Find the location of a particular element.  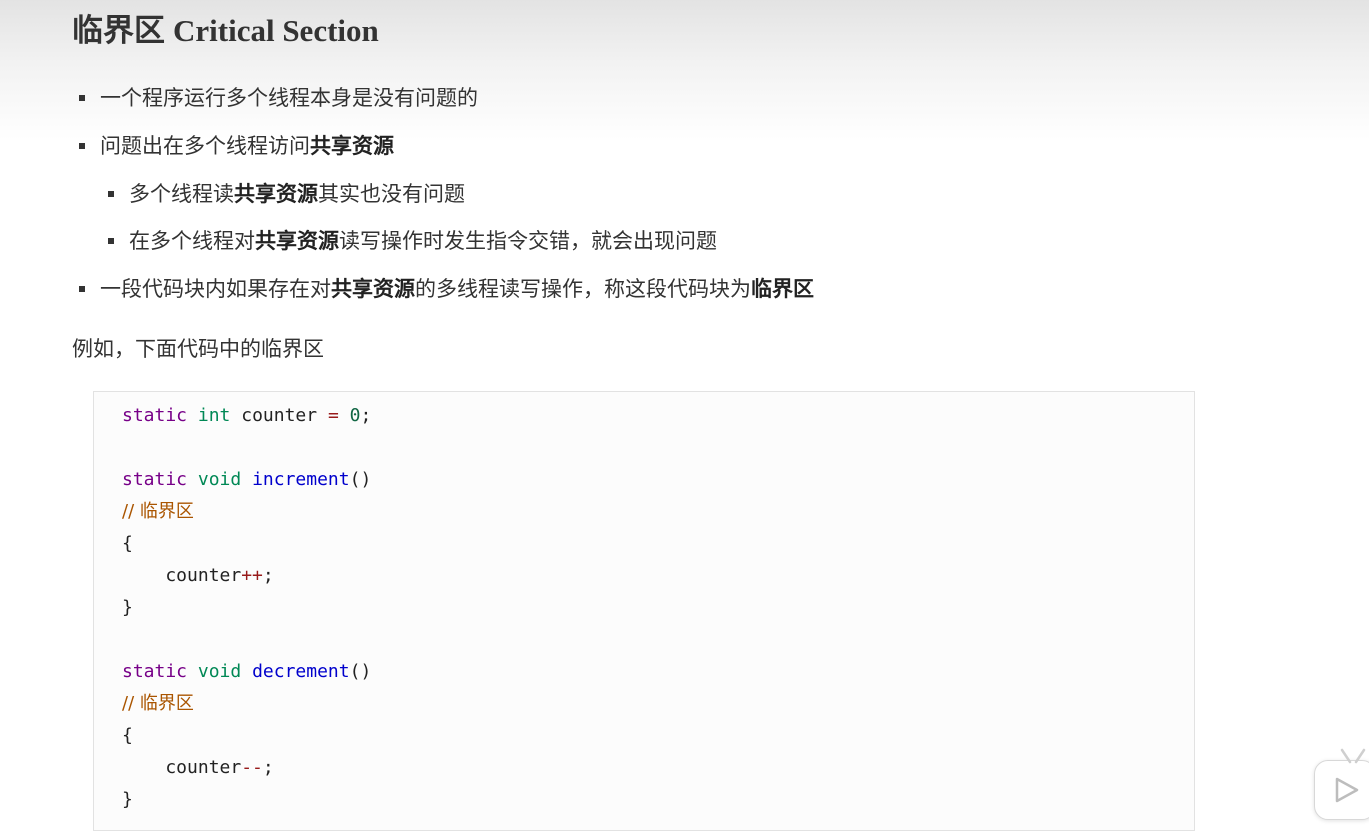

page-title-en: Critical Section is located at coordinates (276, 30).